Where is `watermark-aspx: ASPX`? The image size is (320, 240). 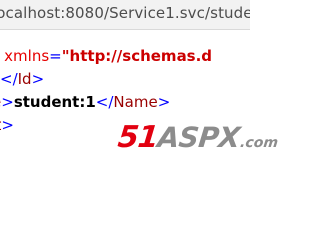 watermark-aspx: ASPX is located at coordinates (199, 137).